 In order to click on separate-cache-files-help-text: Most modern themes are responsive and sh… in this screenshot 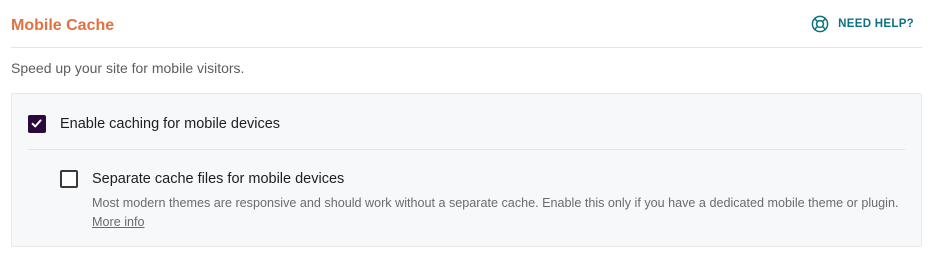, I will do `click(495, 203)`.